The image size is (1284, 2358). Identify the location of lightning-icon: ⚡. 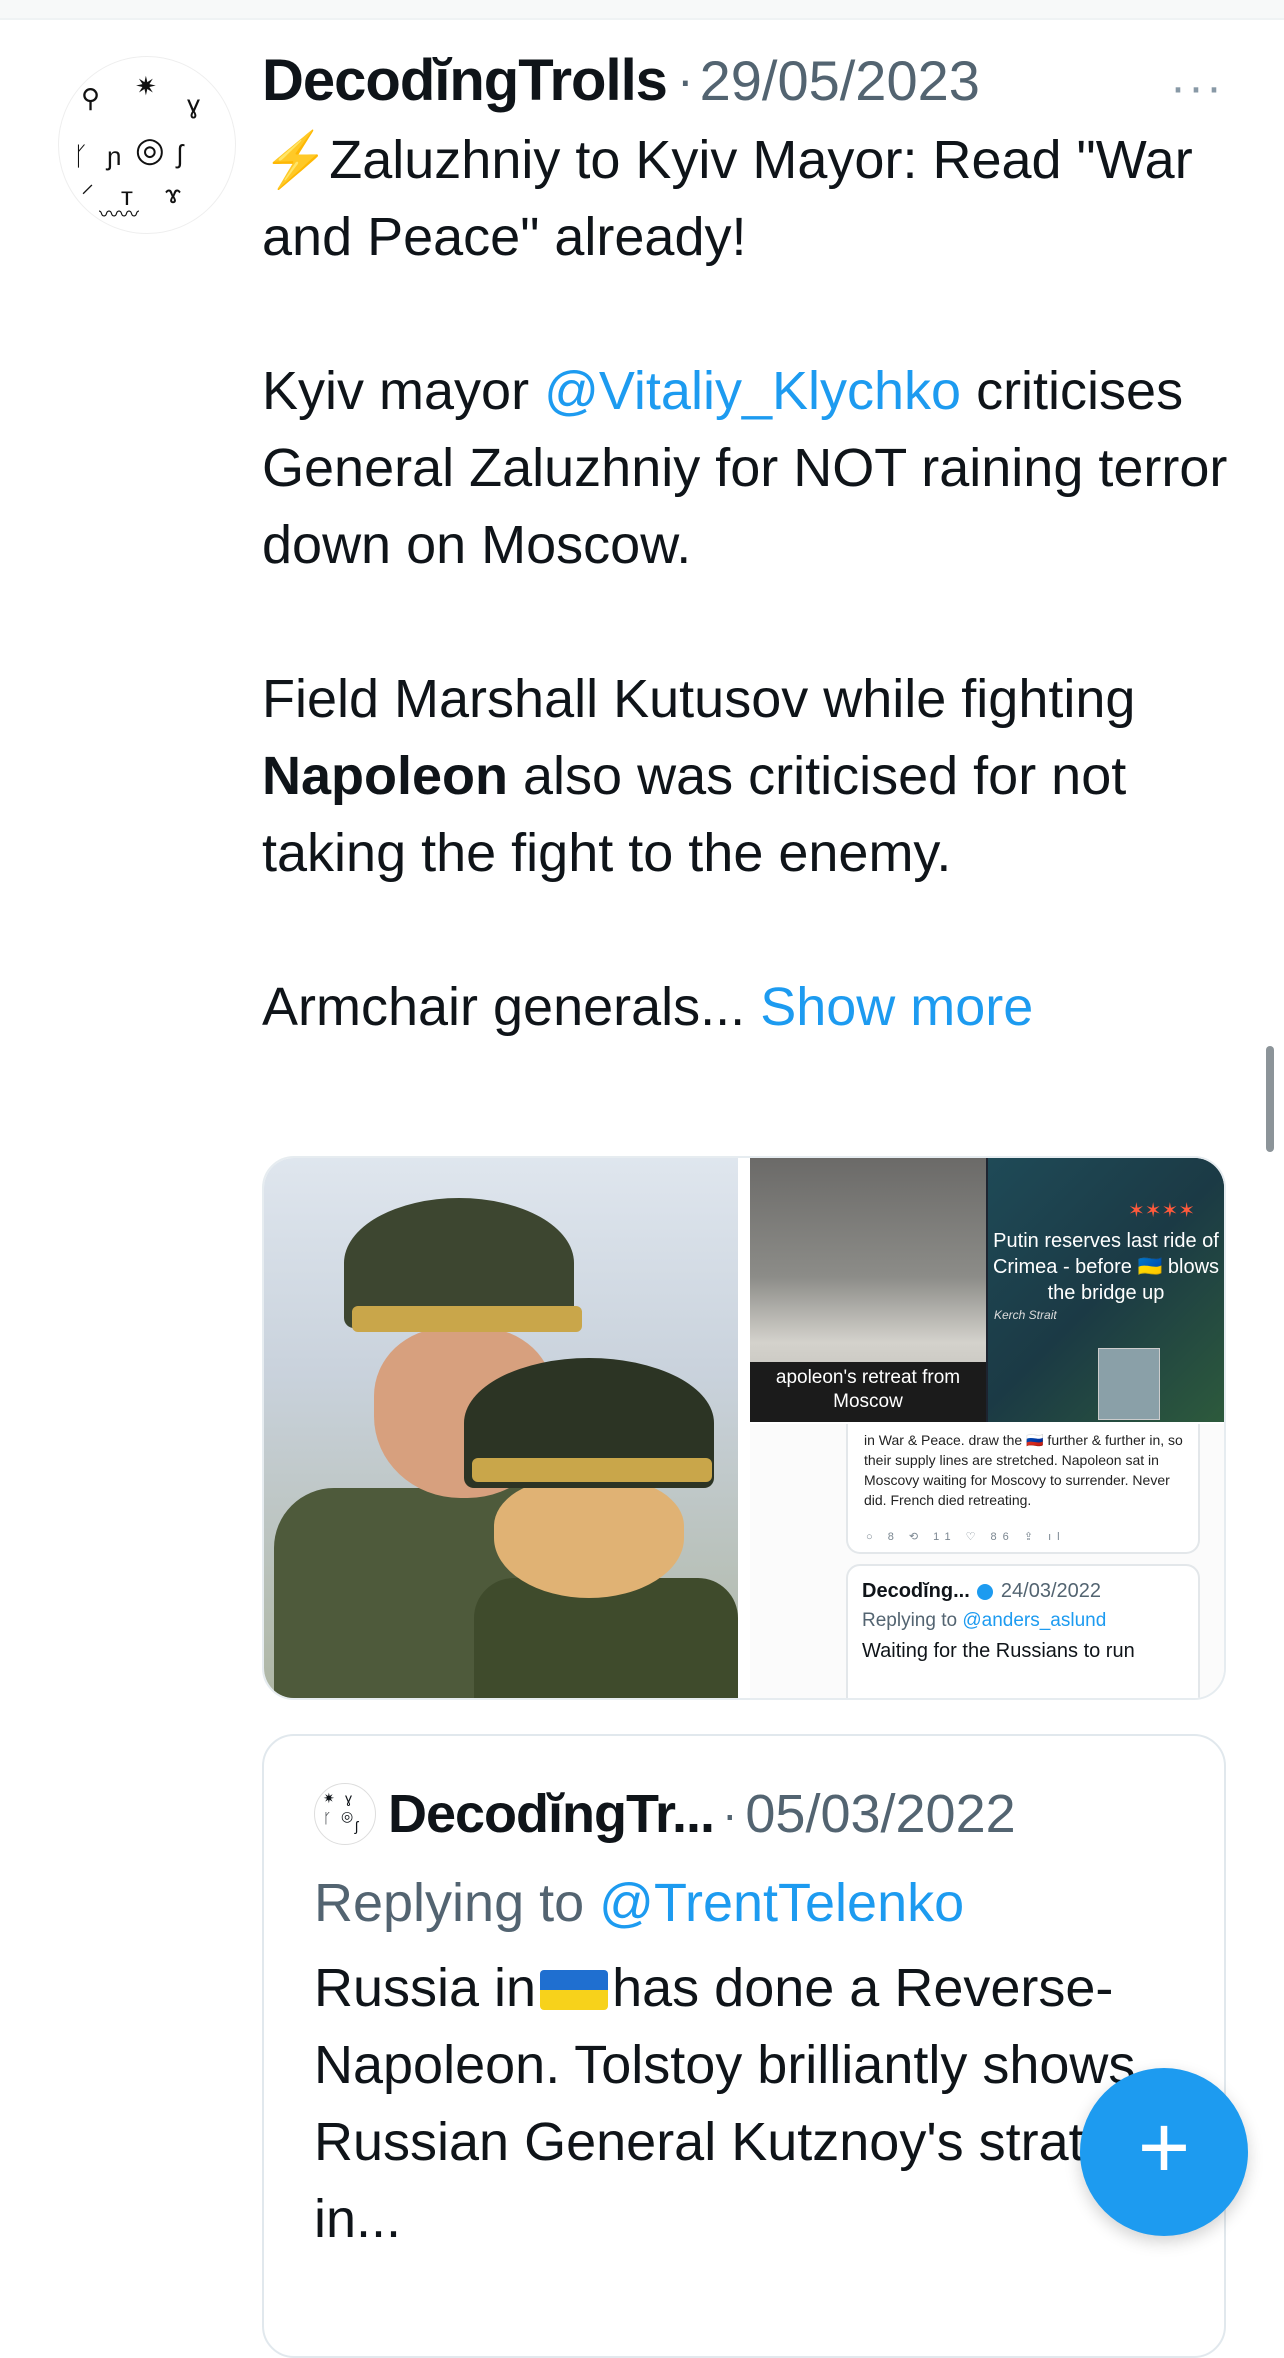
(296, 160).